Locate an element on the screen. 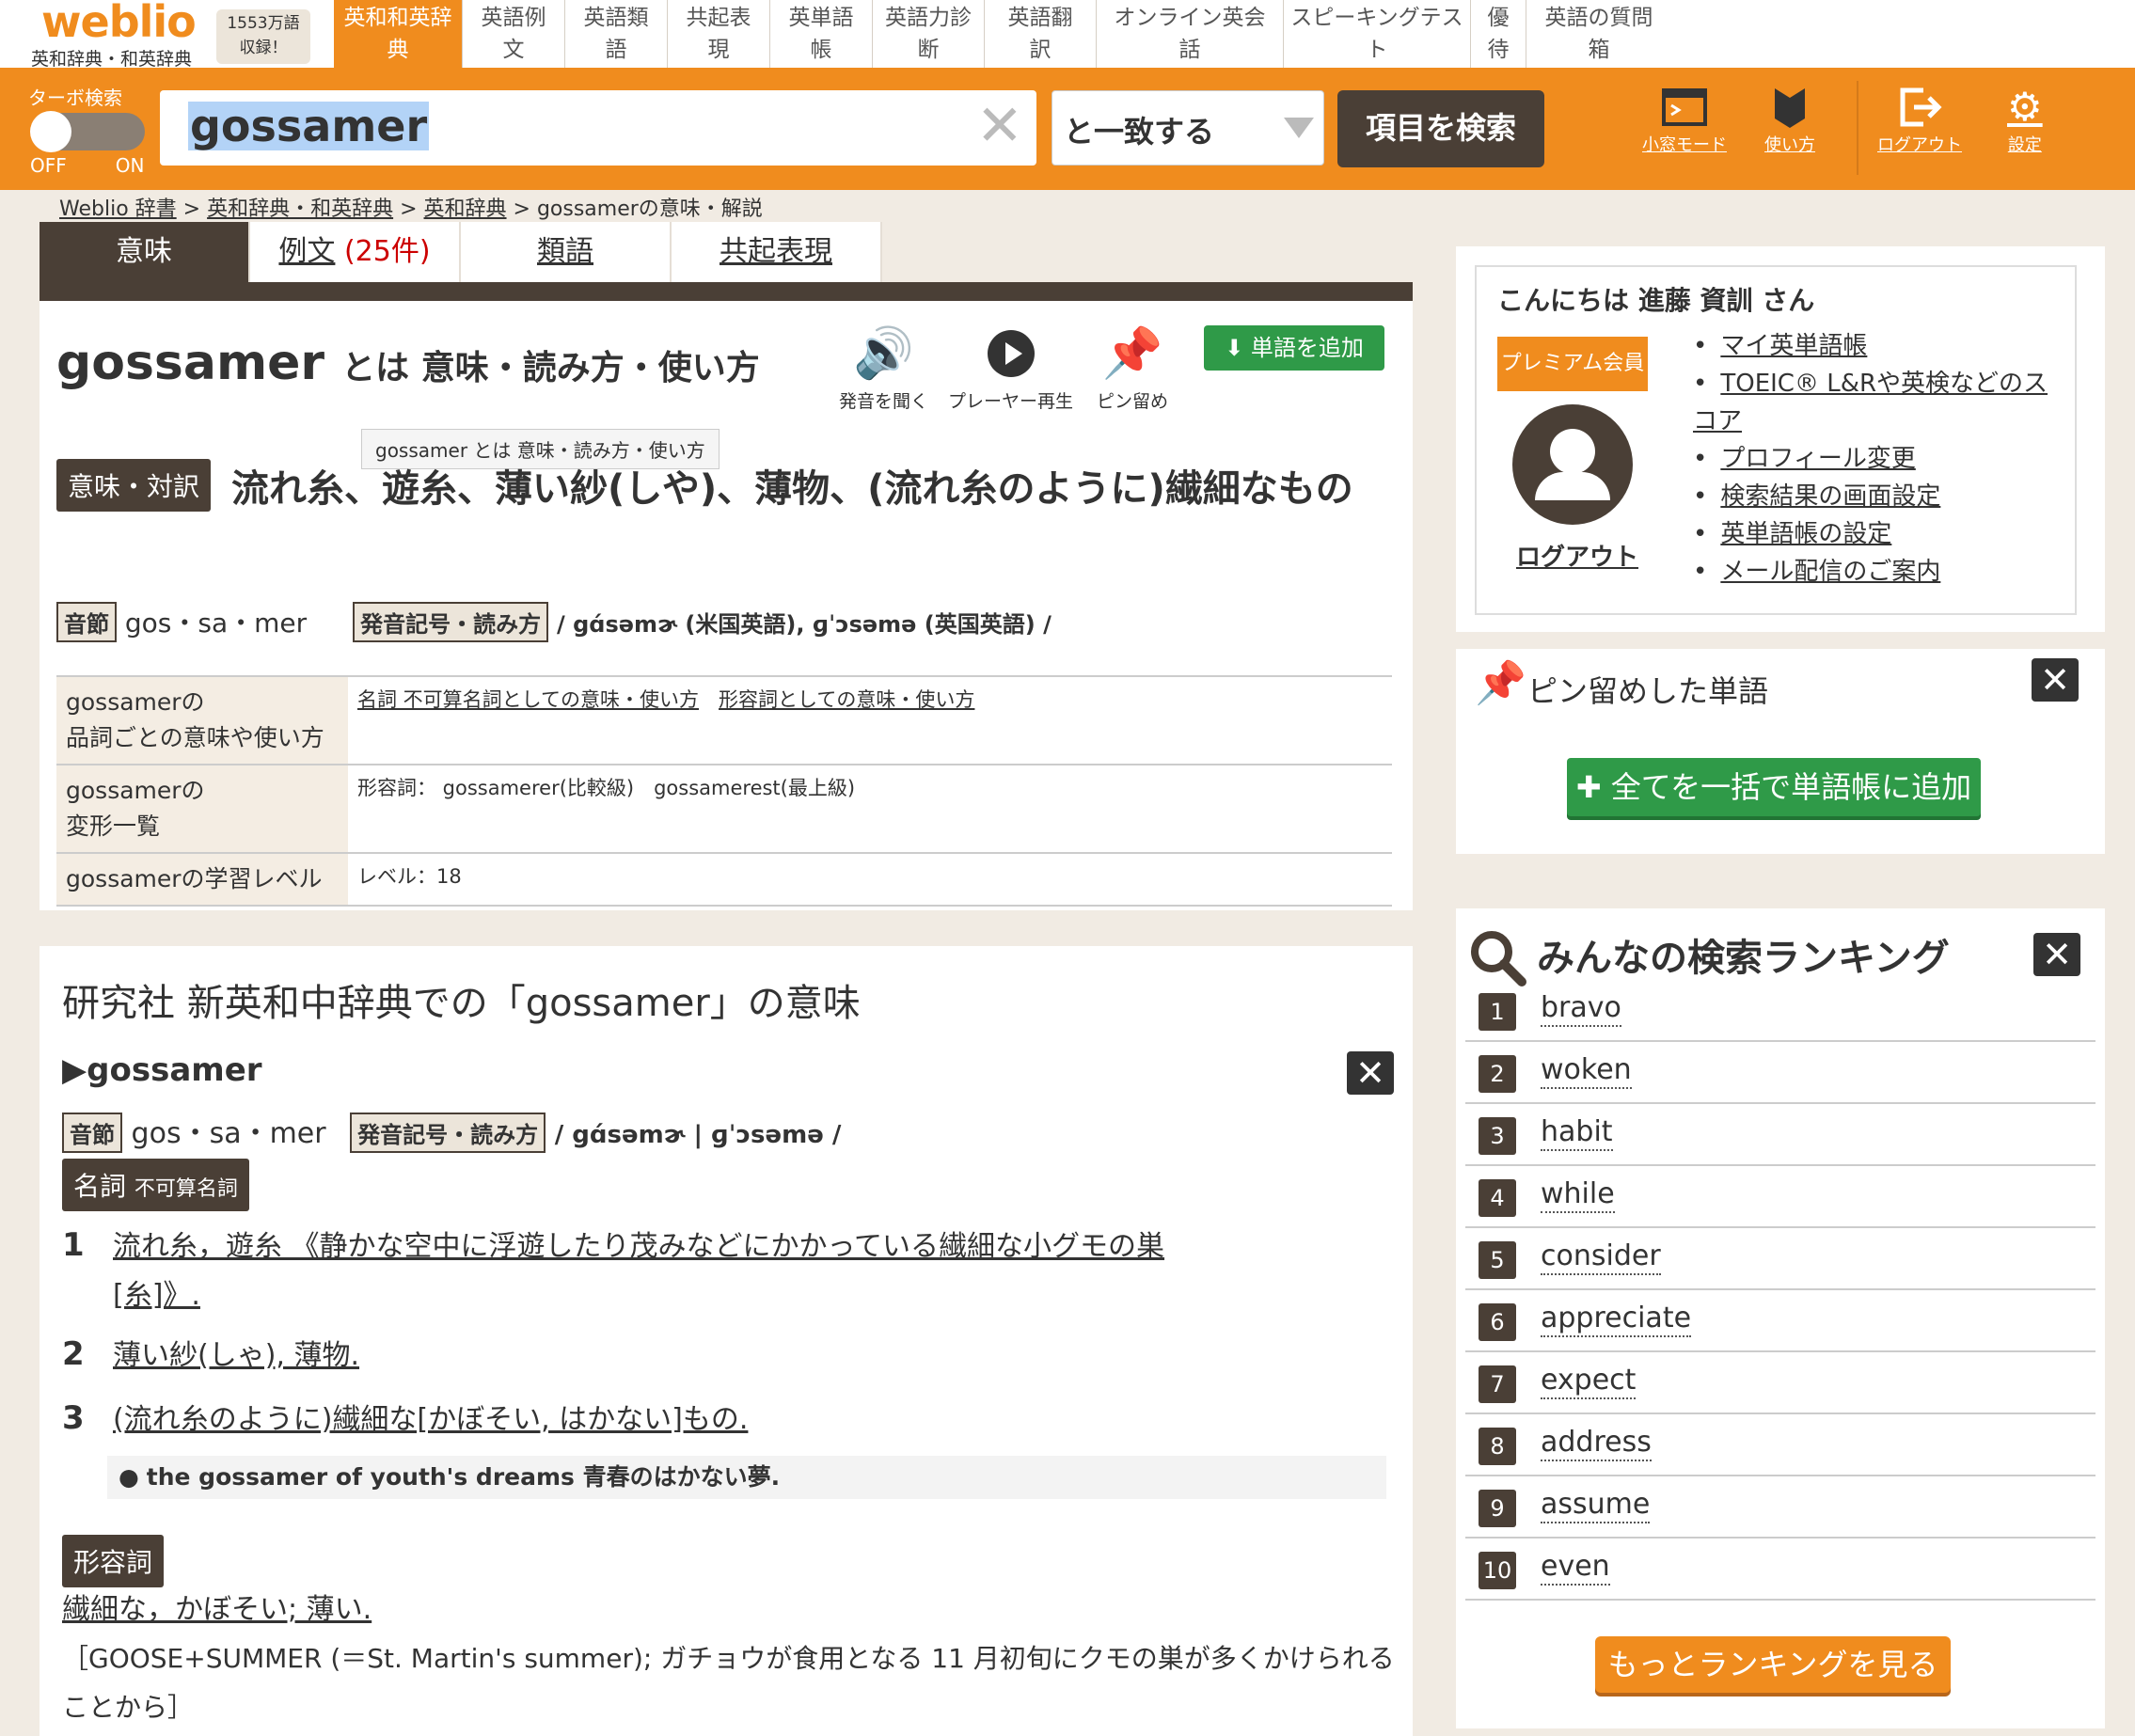 Image resolution: width=2135 pixels, height=1736 pixels. player-button: プレーヤー再生 is located at coordinates (1010, 366).